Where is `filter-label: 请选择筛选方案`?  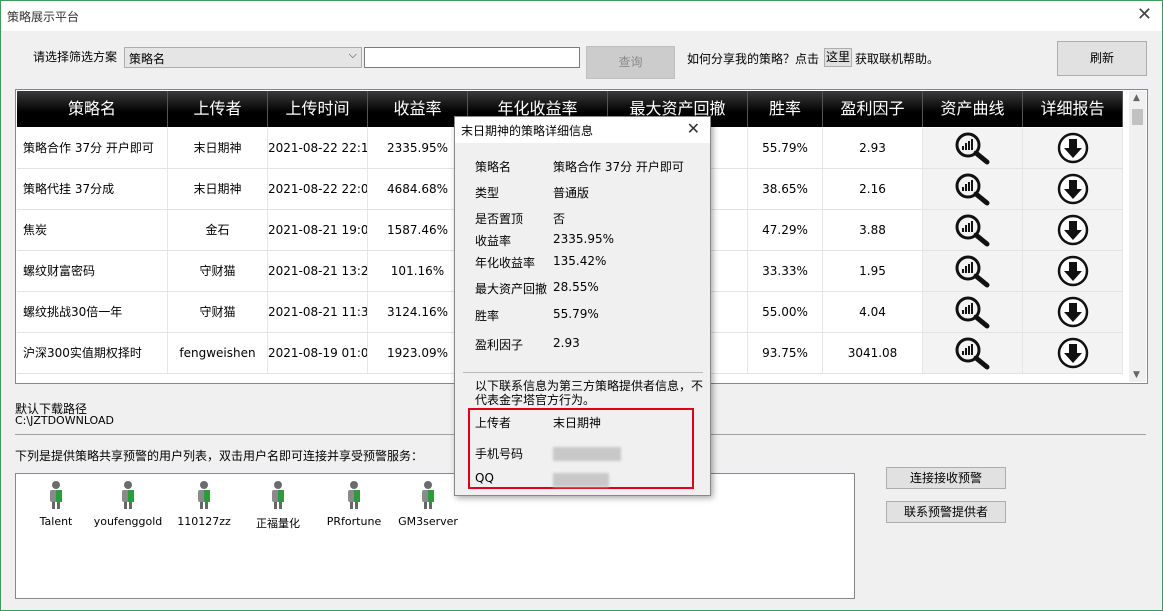 filter-label: 请选择筛选方案 is located at coordinates (75, 57).